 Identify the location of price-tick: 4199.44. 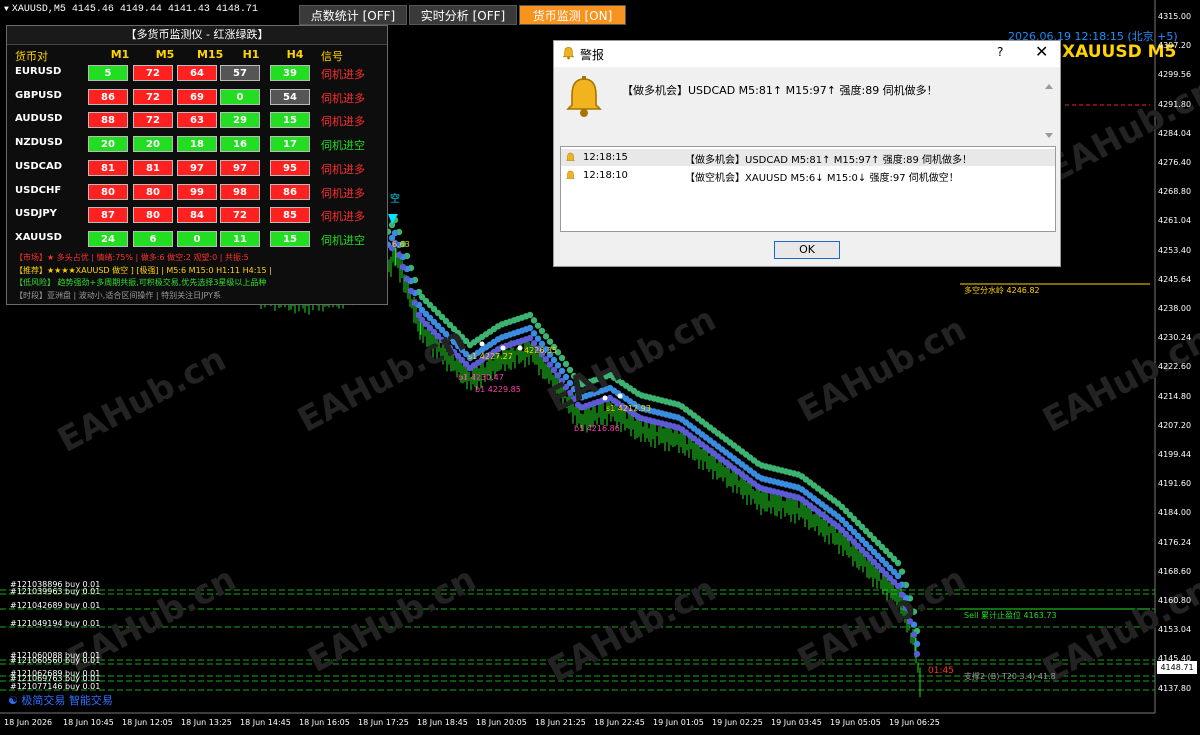
(1175, 454).